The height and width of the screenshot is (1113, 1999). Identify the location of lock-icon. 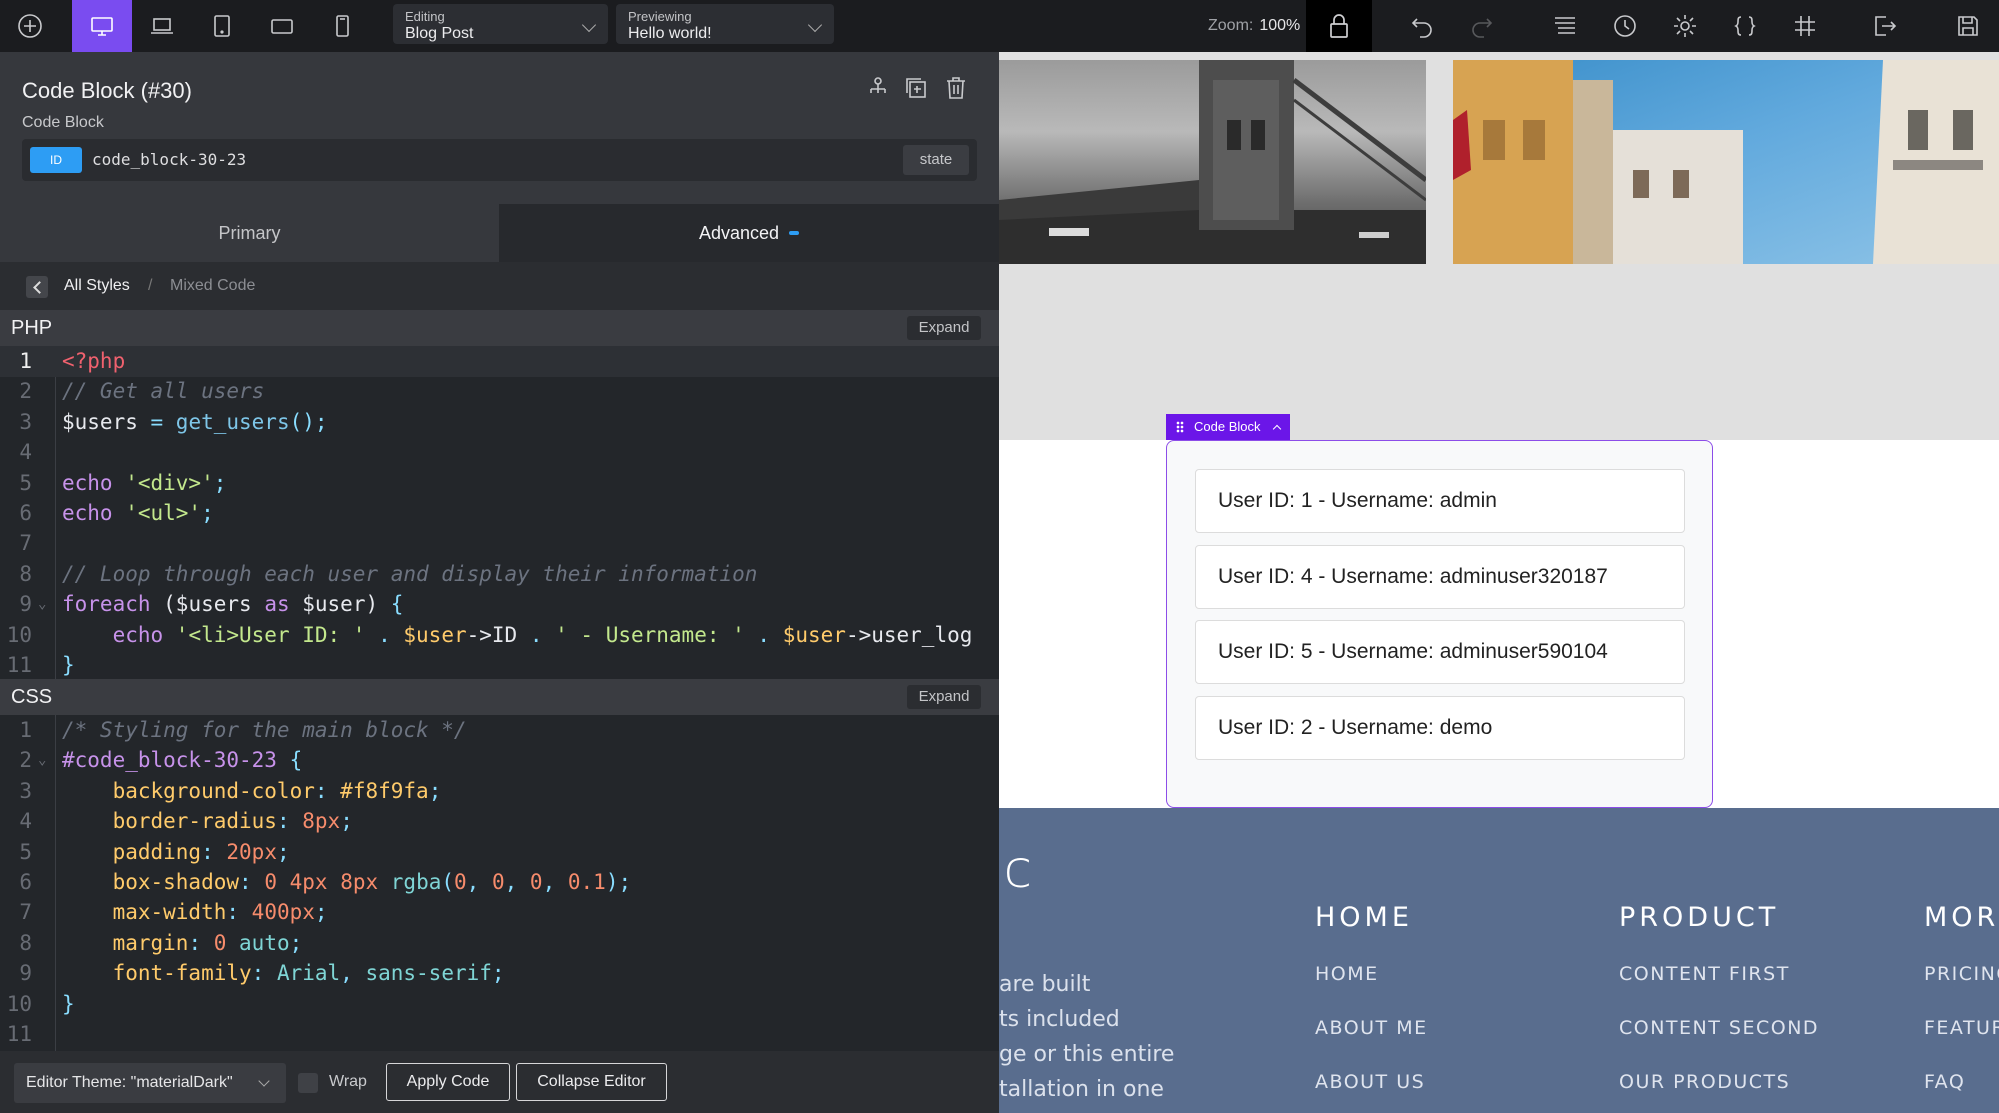
(1339, 26).